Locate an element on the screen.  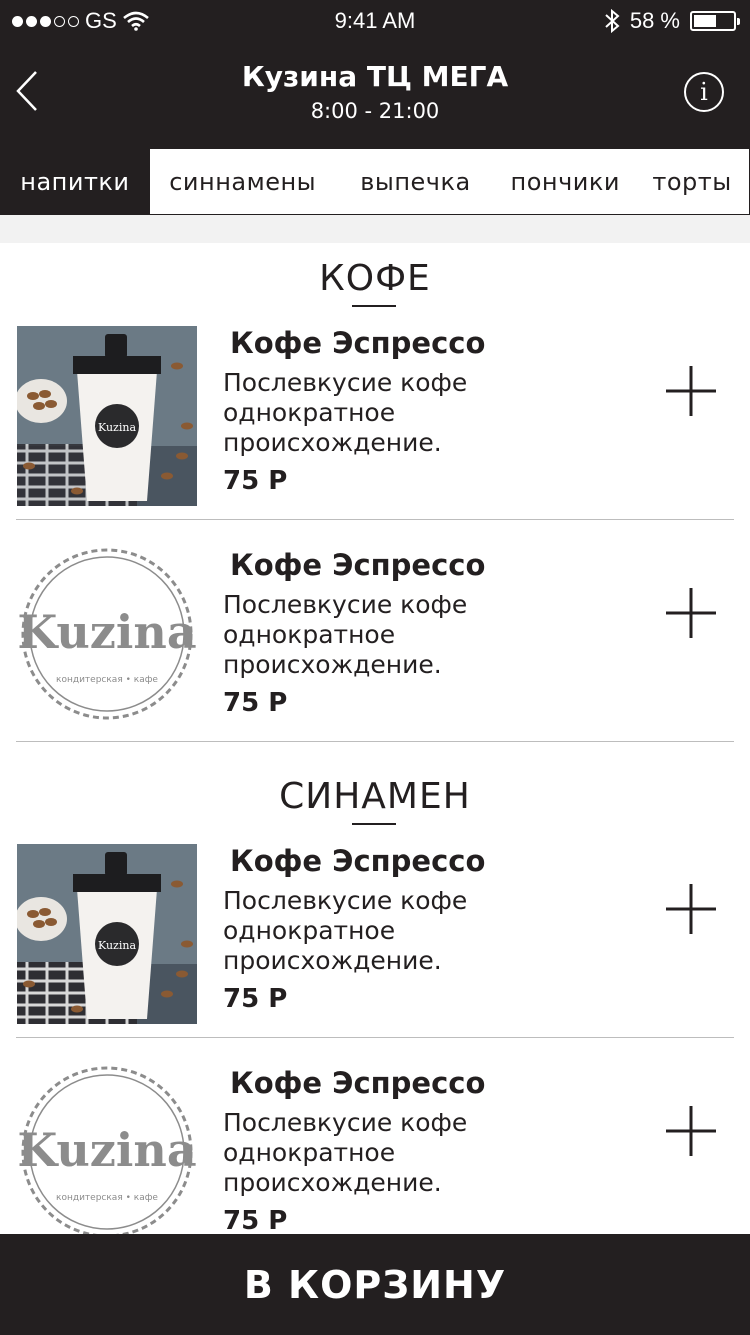
category-tabs: напитки синнамены выпечка пончики торты is located at coordinates (375, 181).